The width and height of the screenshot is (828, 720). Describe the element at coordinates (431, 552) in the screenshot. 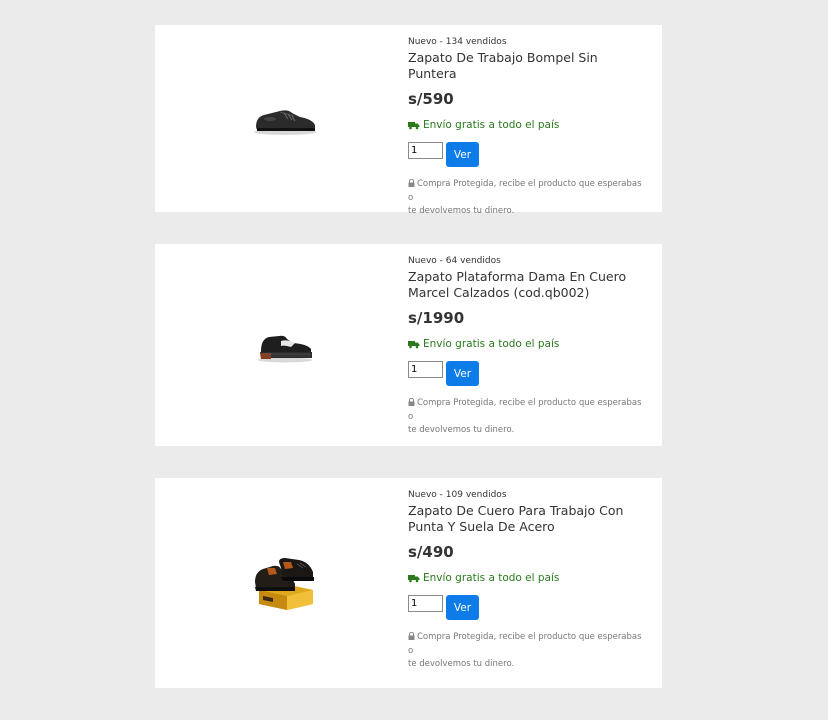

I see `product-price: s/490` at that location.